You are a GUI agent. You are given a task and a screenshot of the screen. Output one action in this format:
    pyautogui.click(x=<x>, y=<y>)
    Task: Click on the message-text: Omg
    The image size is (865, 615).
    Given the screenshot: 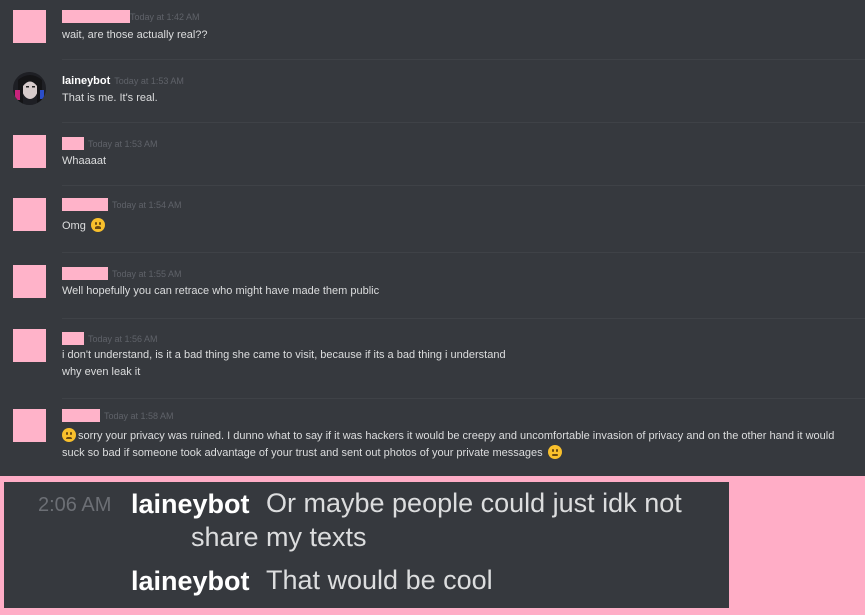 What is the action you would take?
    pyautogui.click(x=83, y=226)
    